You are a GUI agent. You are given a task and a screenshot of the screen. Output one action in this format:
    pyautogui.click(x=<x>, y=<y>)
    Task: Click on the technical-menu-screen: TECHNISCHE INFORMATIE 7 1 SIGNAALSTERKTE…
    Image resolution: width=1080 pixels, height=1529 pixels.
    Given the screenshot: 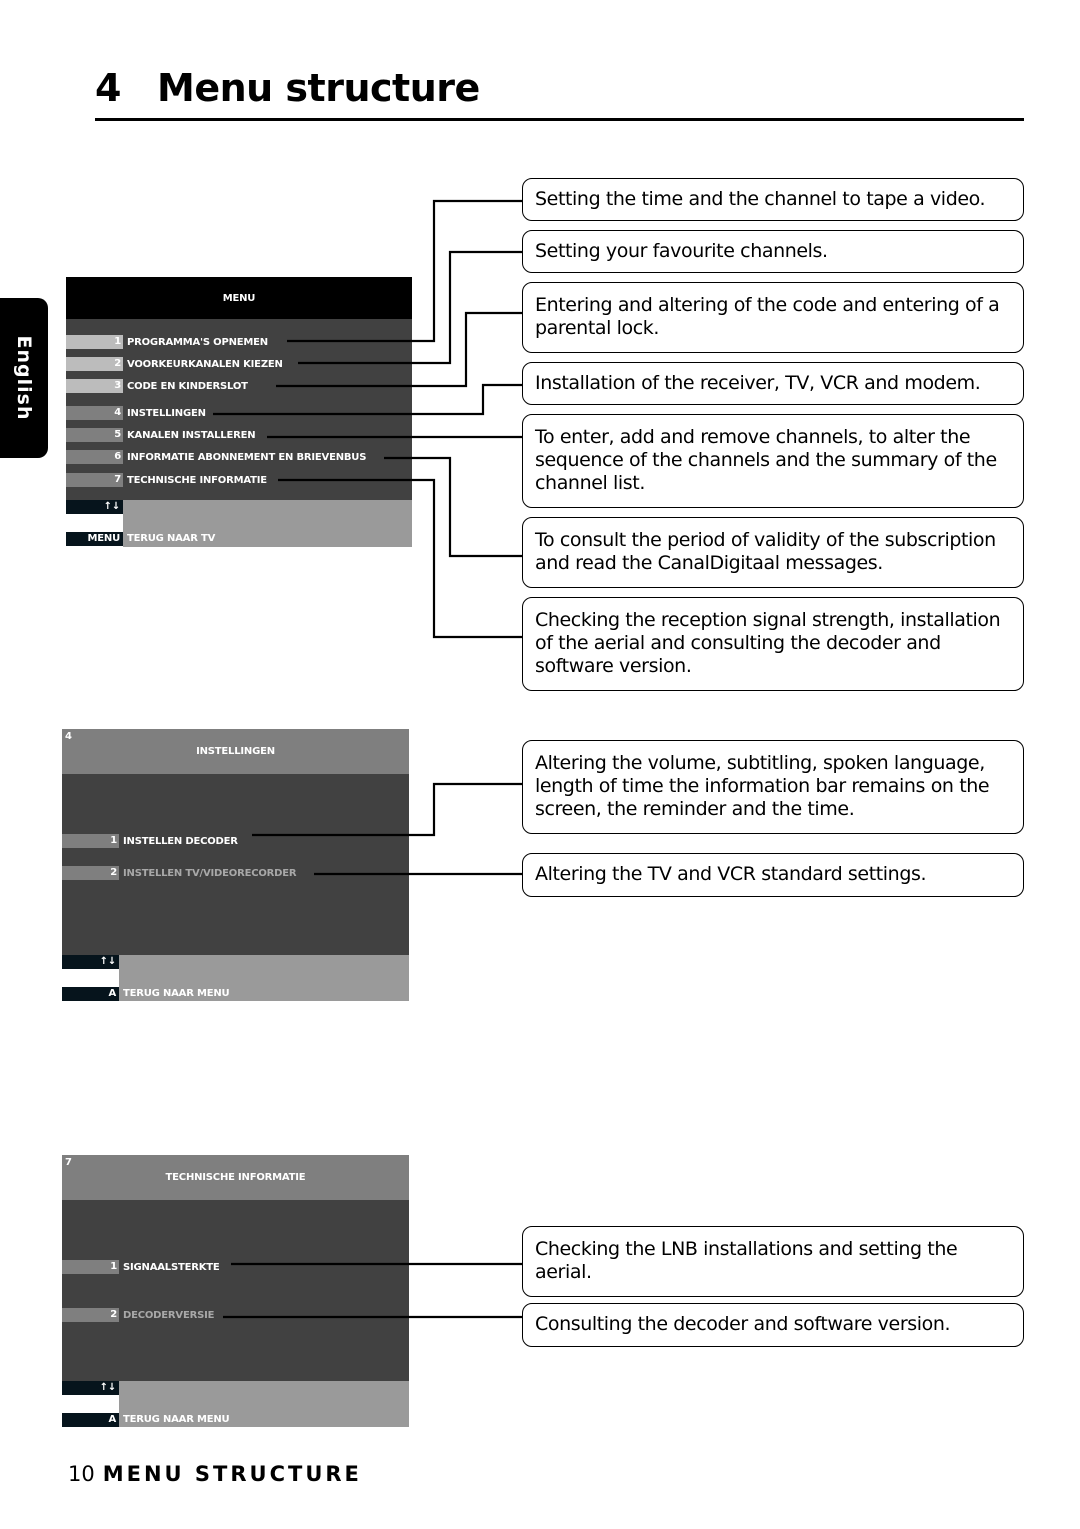 What is the action you would take?
    pyautogui.click(x=235, y=1291)
    